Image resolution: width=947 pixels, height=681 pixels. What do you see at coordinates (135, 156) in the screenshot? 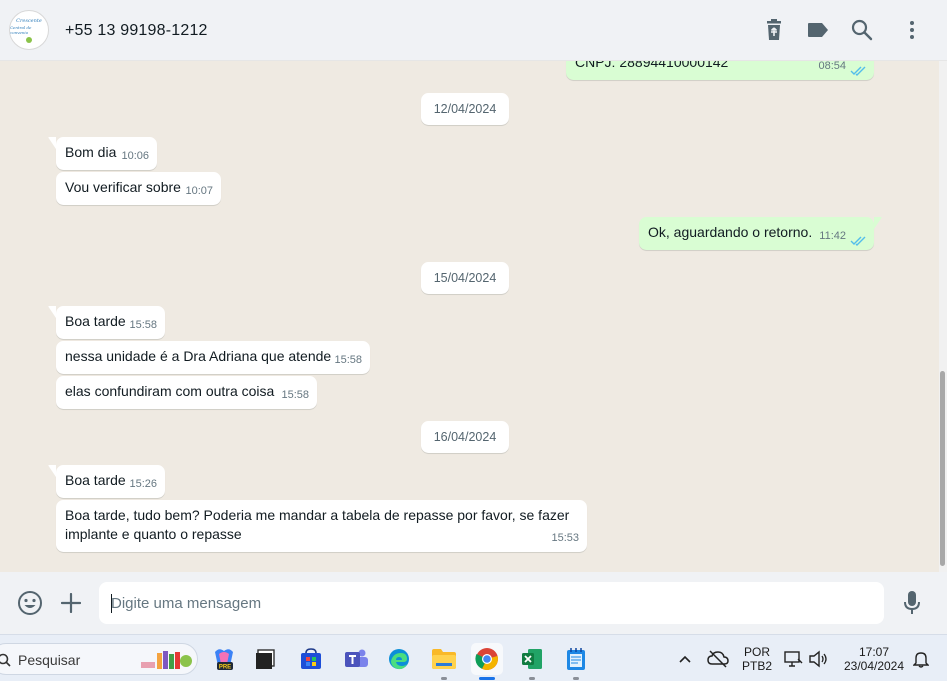
I see `message-time: 10:06` at bounding box center [135, 156].